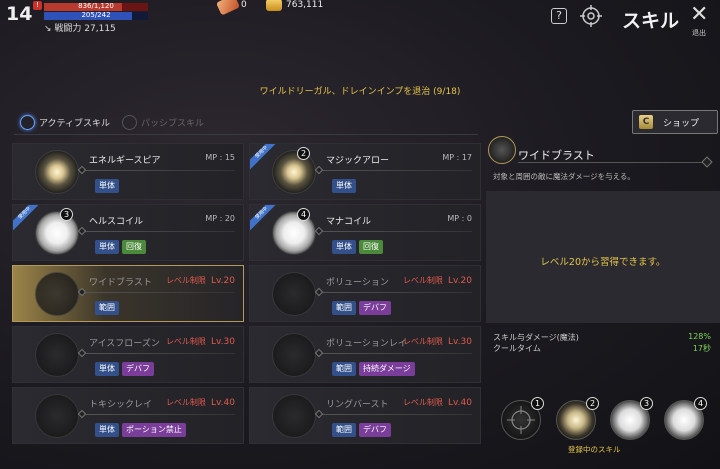  I want to click on skill-tag: 回復, so click(134, 247).